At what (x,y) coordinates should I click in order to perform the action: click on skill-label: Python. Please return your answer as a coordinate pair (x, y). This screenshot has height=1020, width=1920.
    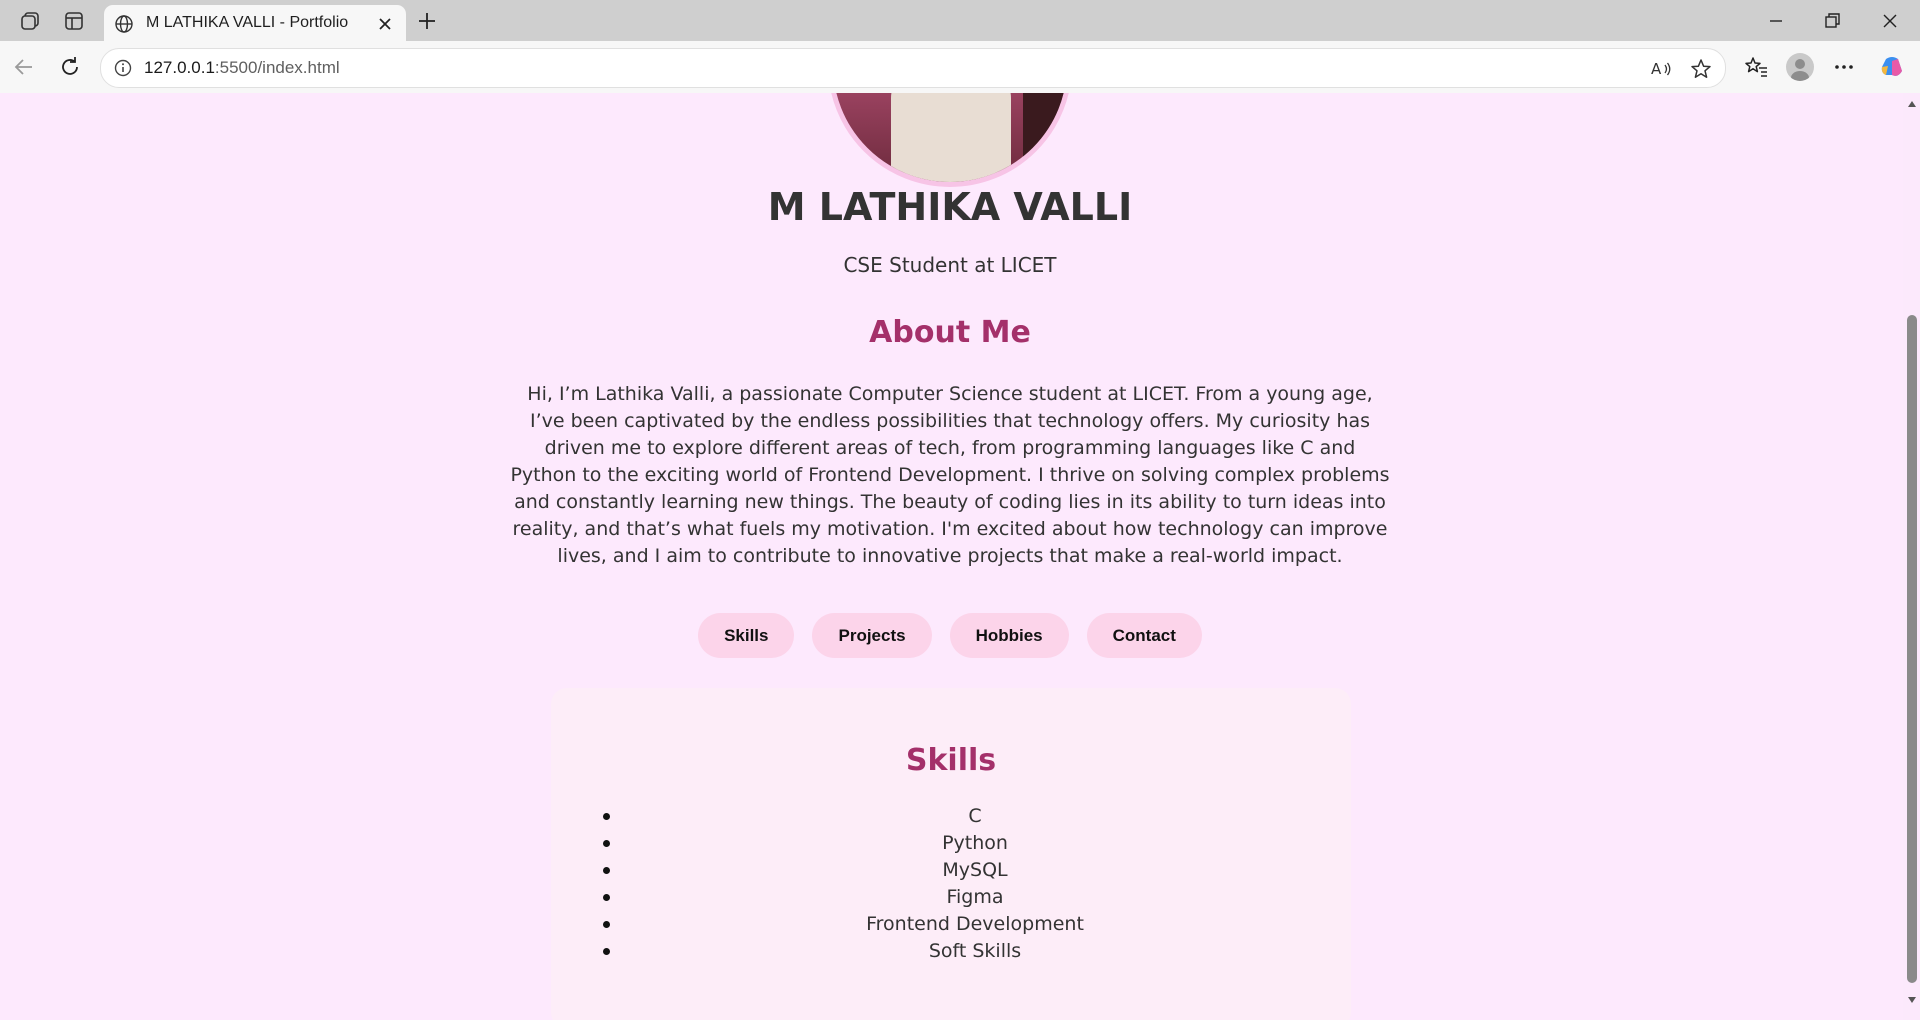
    Looking at the image, I should click on (975, 843).